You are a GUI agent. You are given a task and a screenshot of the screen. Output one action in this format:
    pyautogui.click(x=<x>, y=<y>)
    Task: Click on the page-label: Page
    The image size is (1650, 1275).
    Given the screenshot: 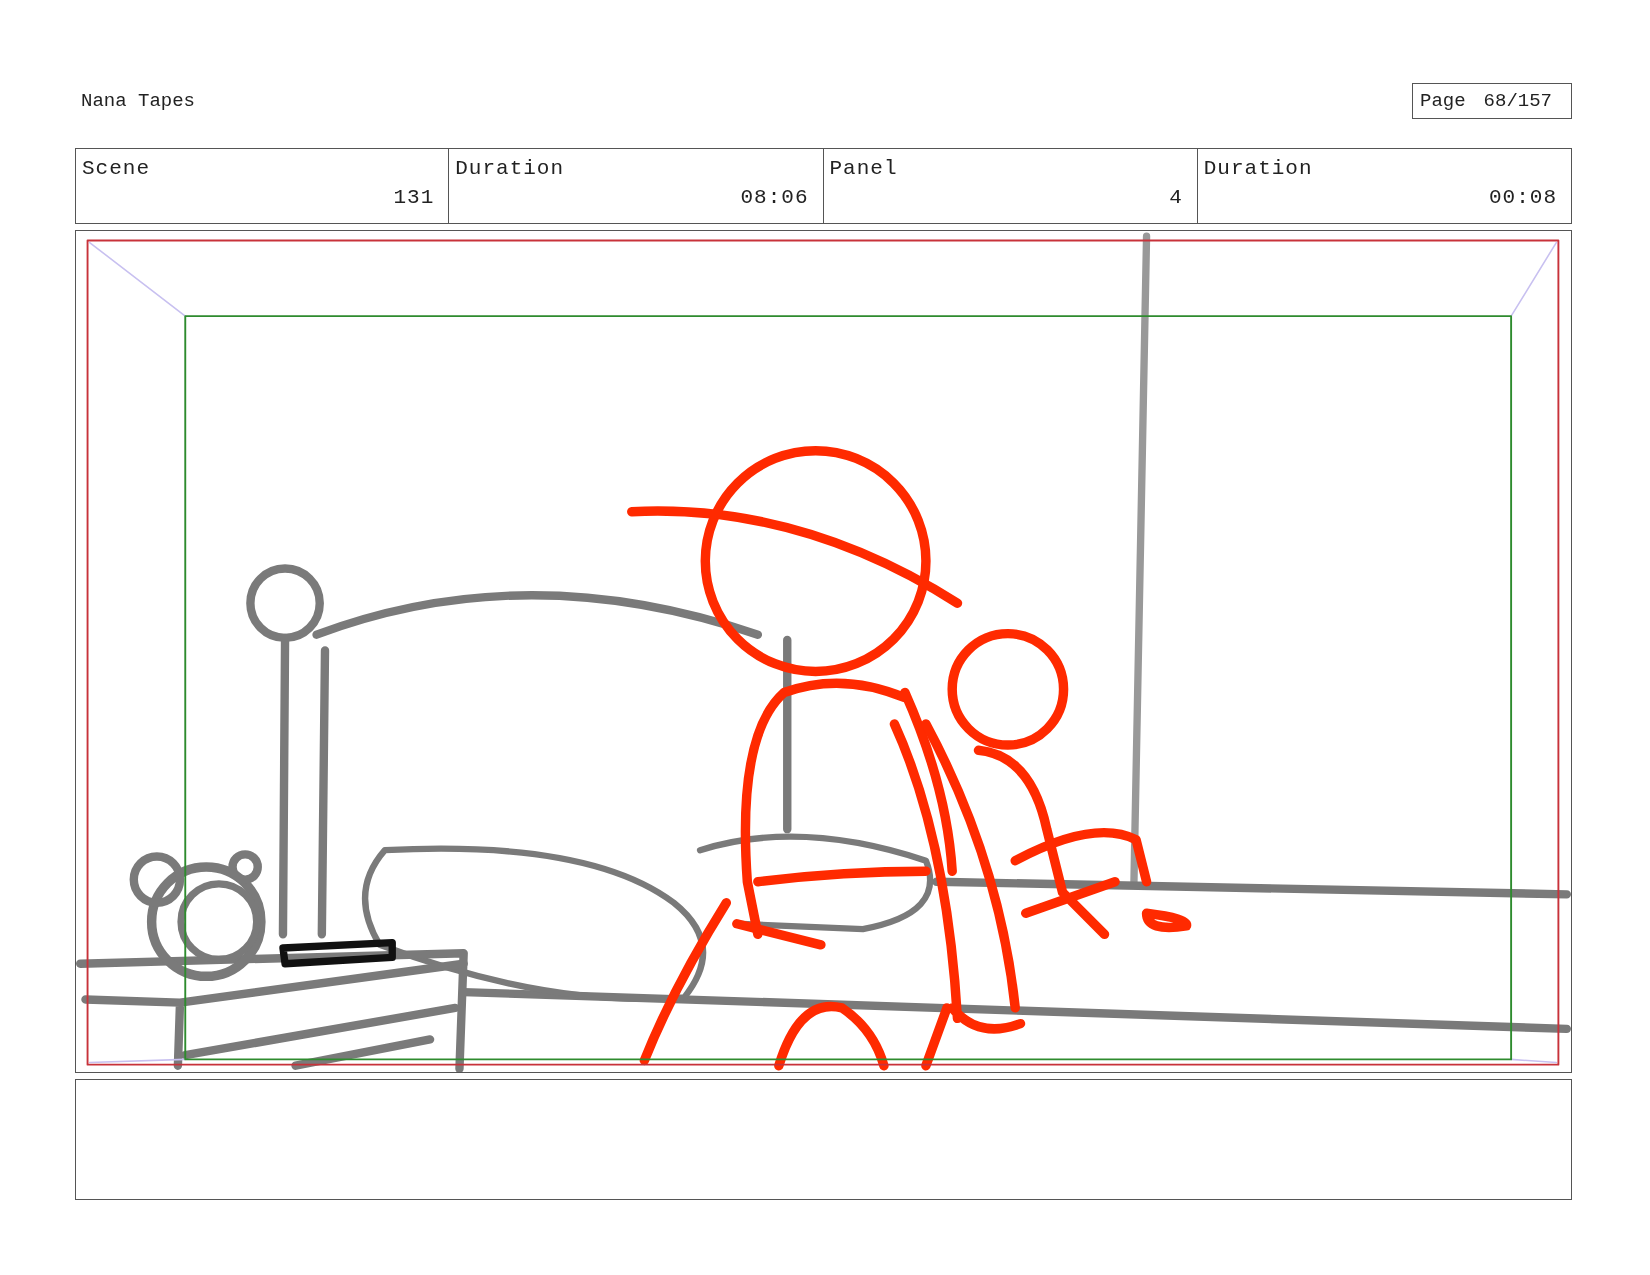 What is the action you would take?
    pyautogui.click(x=1443, y=101)
    